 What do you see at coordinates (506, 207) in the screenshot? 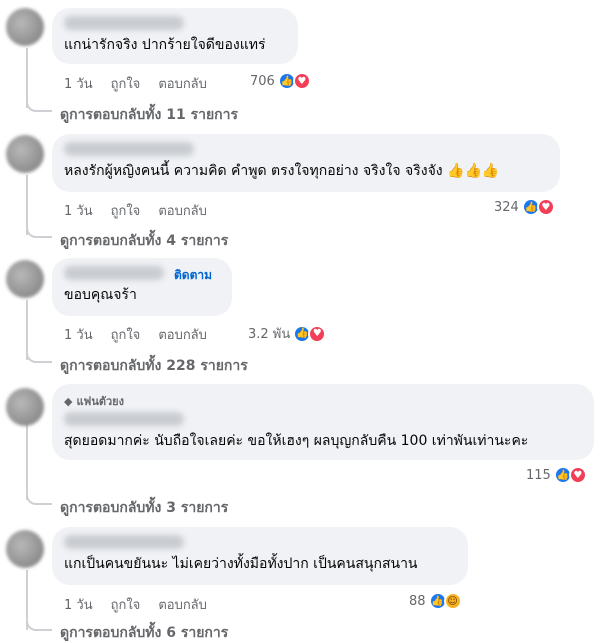
I see `reaction-count: 324` at bounding box center [506, 207].